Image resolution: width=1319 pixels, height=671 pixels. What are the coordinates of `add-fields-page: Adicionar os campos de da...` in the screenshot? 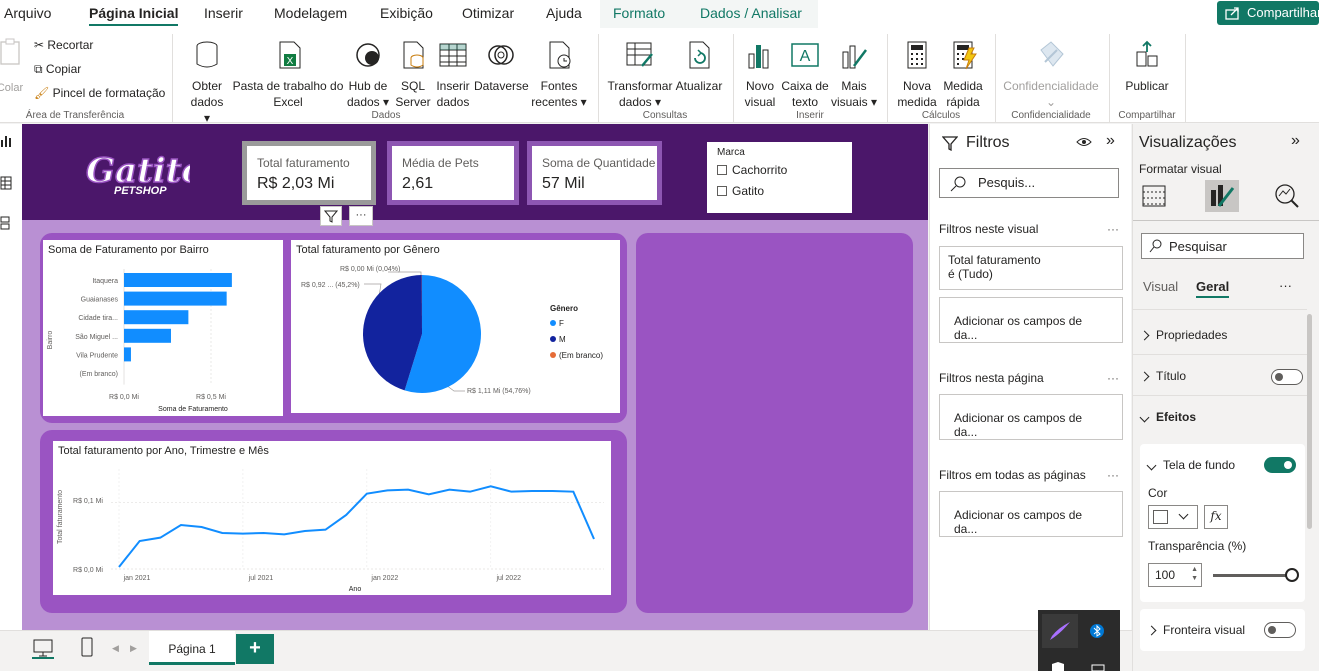 It's located at (1031, 417).